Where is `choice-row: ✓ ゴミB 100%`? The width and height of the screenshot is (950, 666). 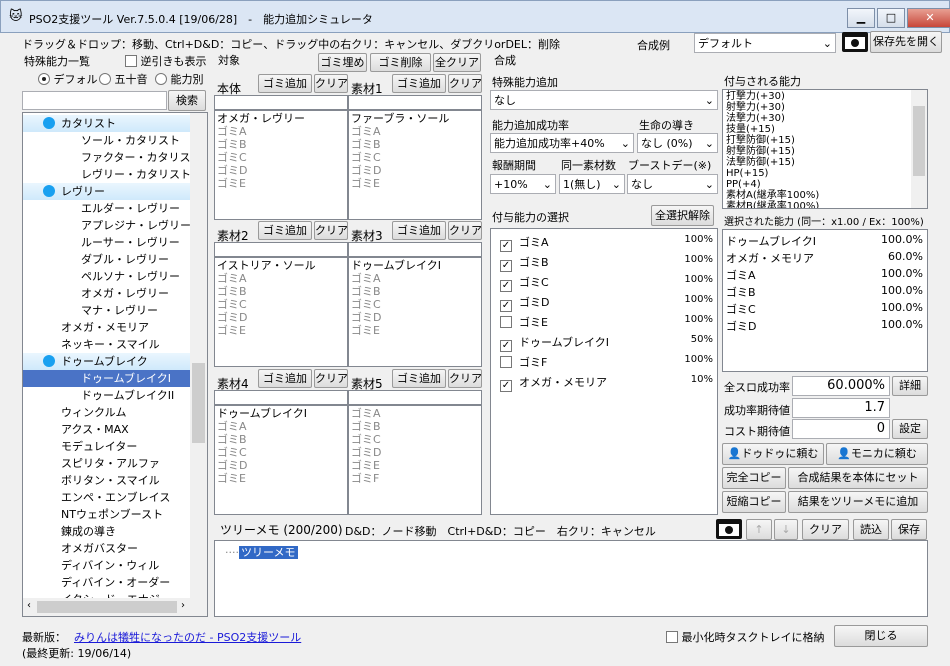
choice-row: ✓ ゴミB 100% is located at coordinates (604, 263).